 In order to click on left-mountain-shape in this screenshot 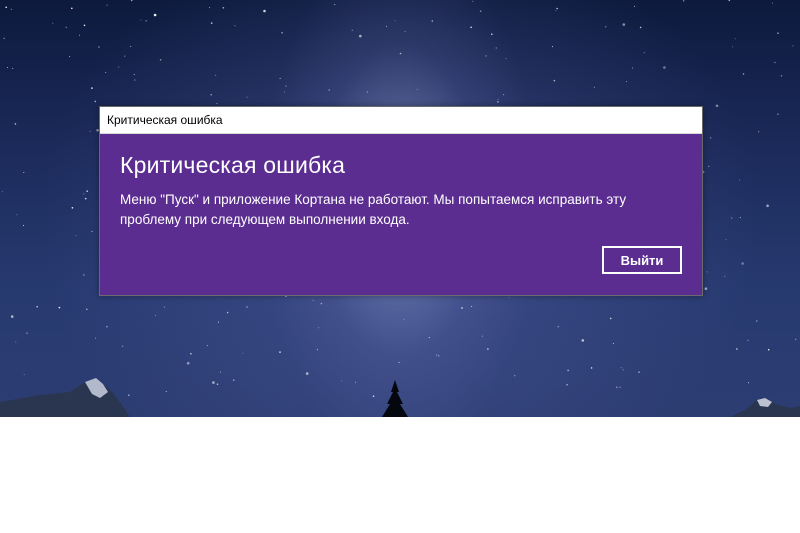, I will do `click(65, 397)`.